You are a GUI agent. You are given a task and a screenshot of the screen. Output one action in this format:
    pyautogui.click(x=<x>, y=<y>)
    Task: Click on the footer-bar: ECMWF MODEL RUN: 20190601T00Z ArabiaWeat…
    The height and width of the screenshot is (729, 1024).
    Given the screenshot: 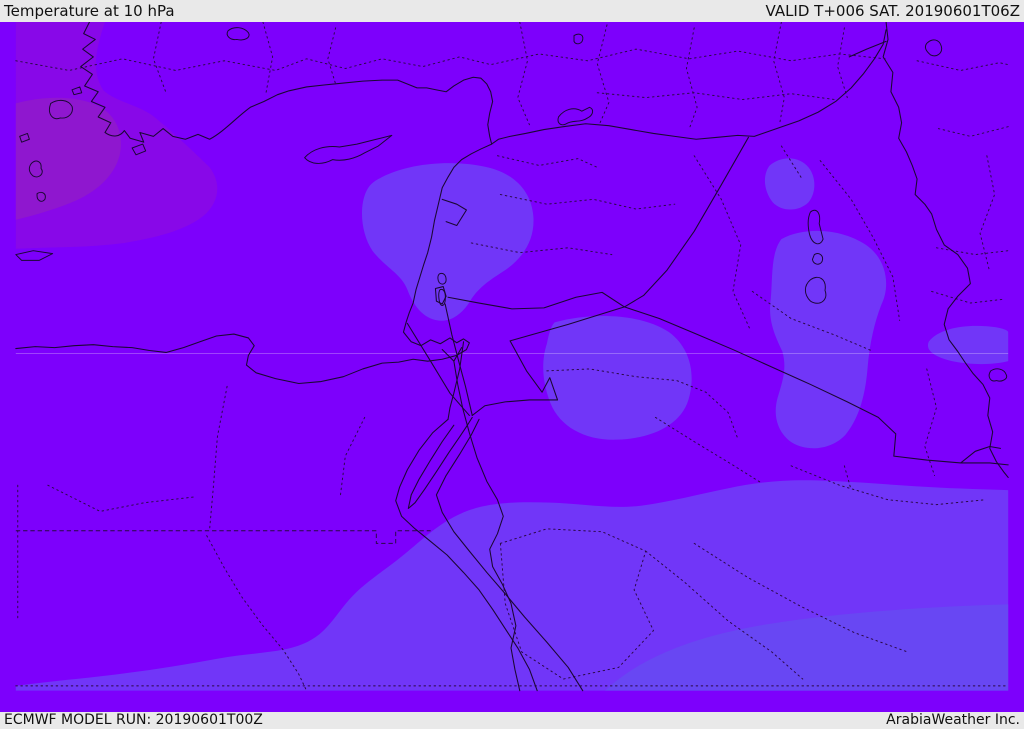 What is the action you would take?
    pyautogui.click(x=512, y=720)
    